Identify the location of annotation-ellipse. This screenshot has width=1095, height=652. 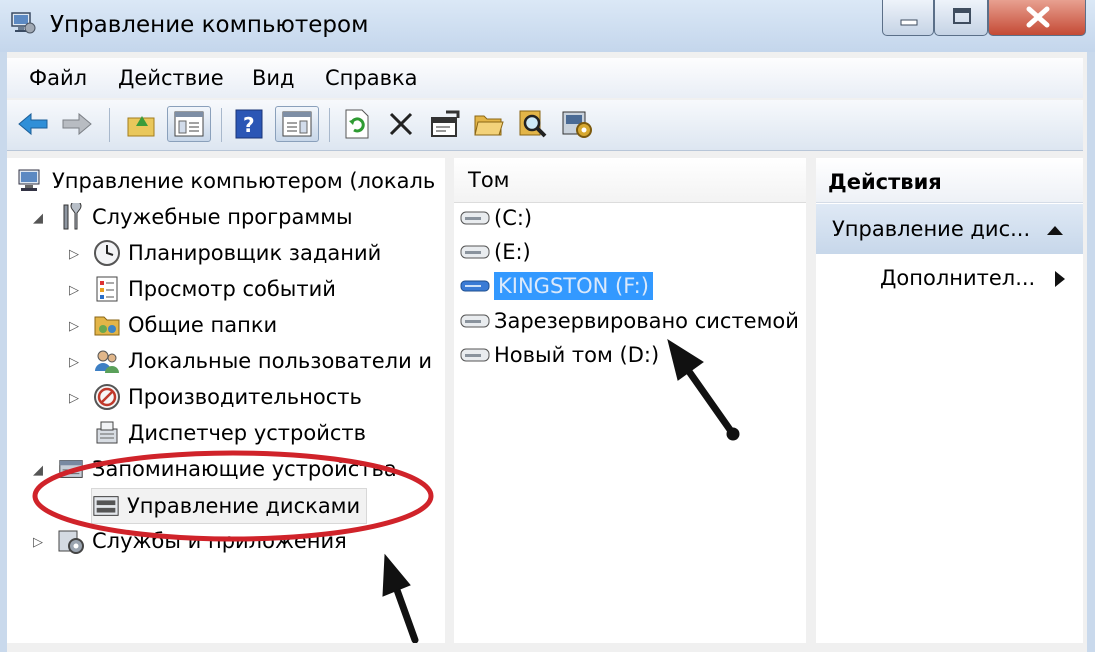
(233, 496).